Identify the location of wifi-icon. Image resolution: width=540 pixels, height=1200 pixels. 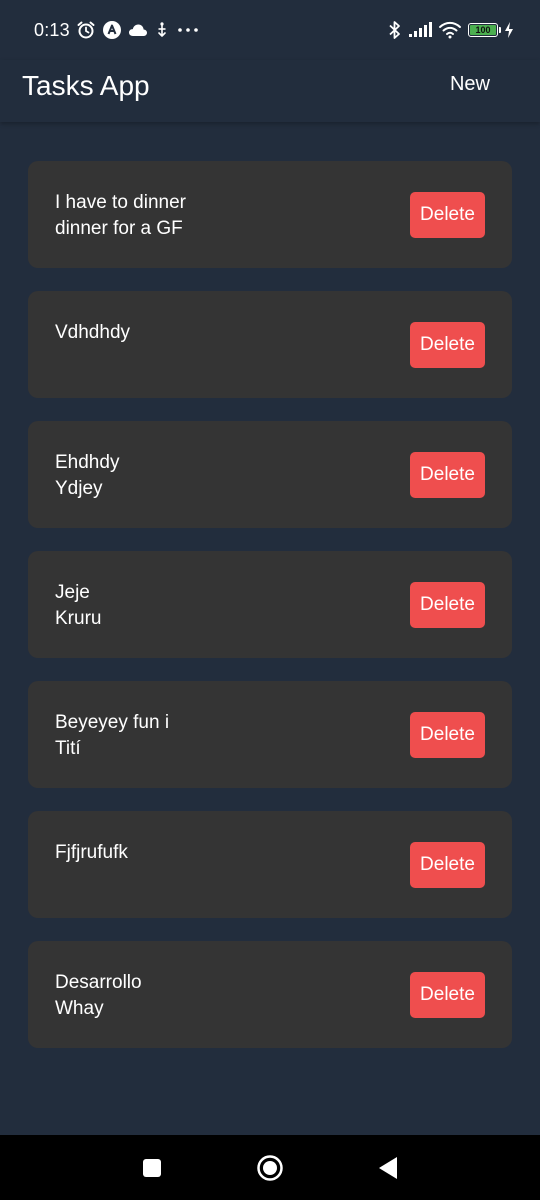
(450, 30).